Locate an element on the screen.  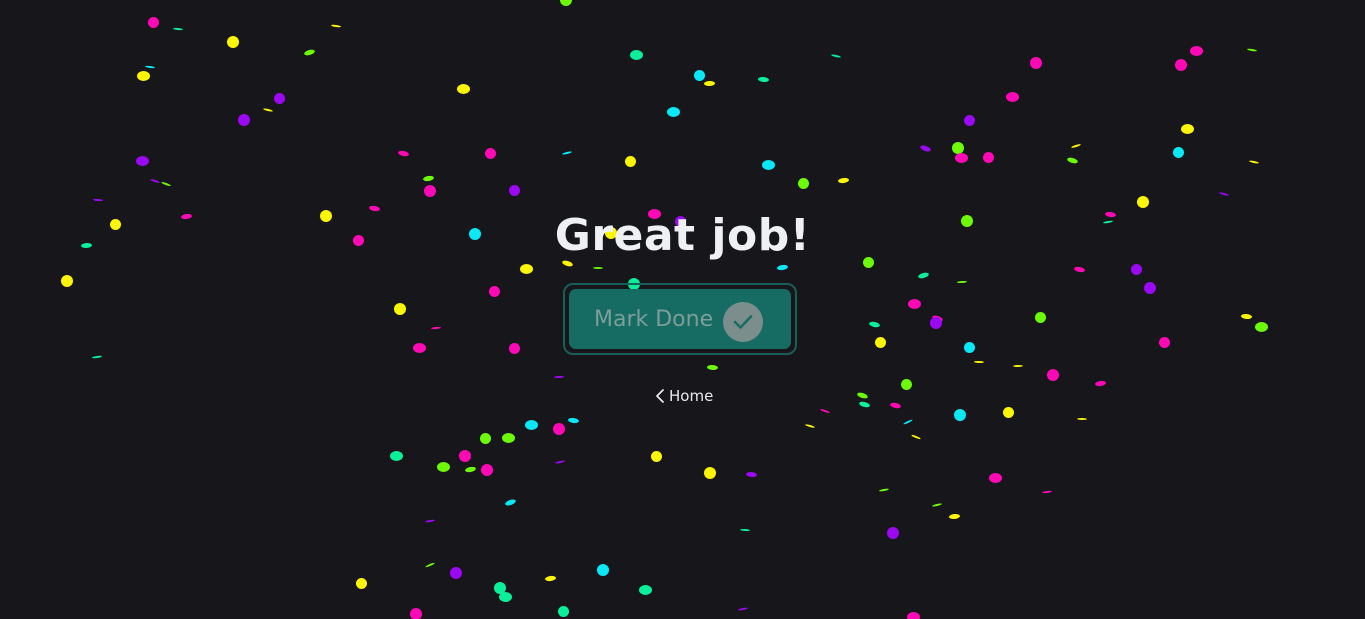
home-link: Home is located at coordinates (684, 396).